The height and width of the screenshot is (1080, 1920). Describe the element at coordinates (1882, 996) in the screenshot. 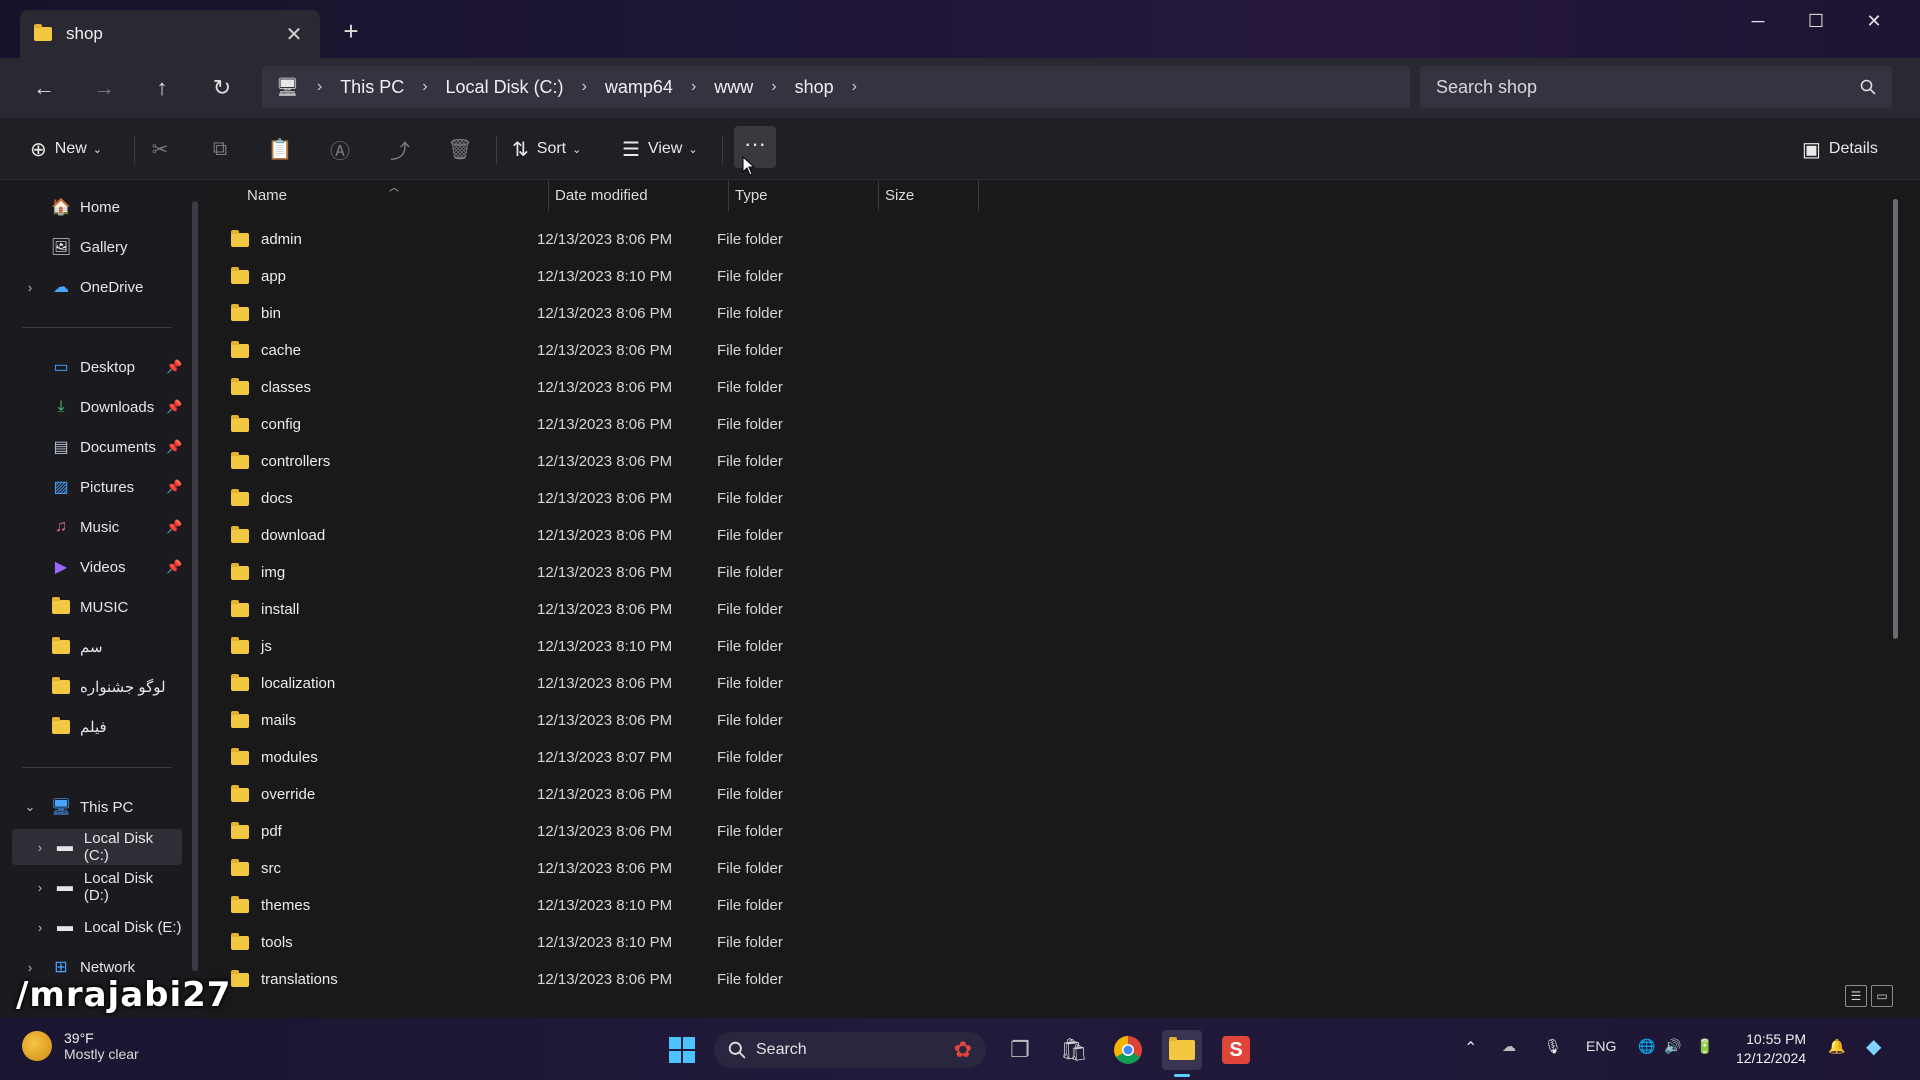

I see `tiles-view-toggle: ▭` at that location.